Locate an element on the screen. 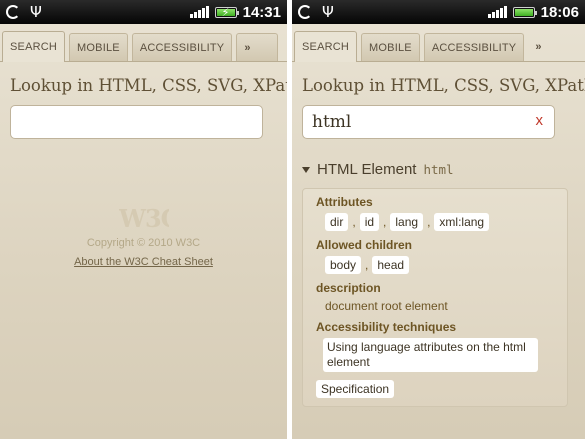 Image resolution: width=585 pixels, height=439 pixels. search-input: html x is located at coordinates (428, 122).